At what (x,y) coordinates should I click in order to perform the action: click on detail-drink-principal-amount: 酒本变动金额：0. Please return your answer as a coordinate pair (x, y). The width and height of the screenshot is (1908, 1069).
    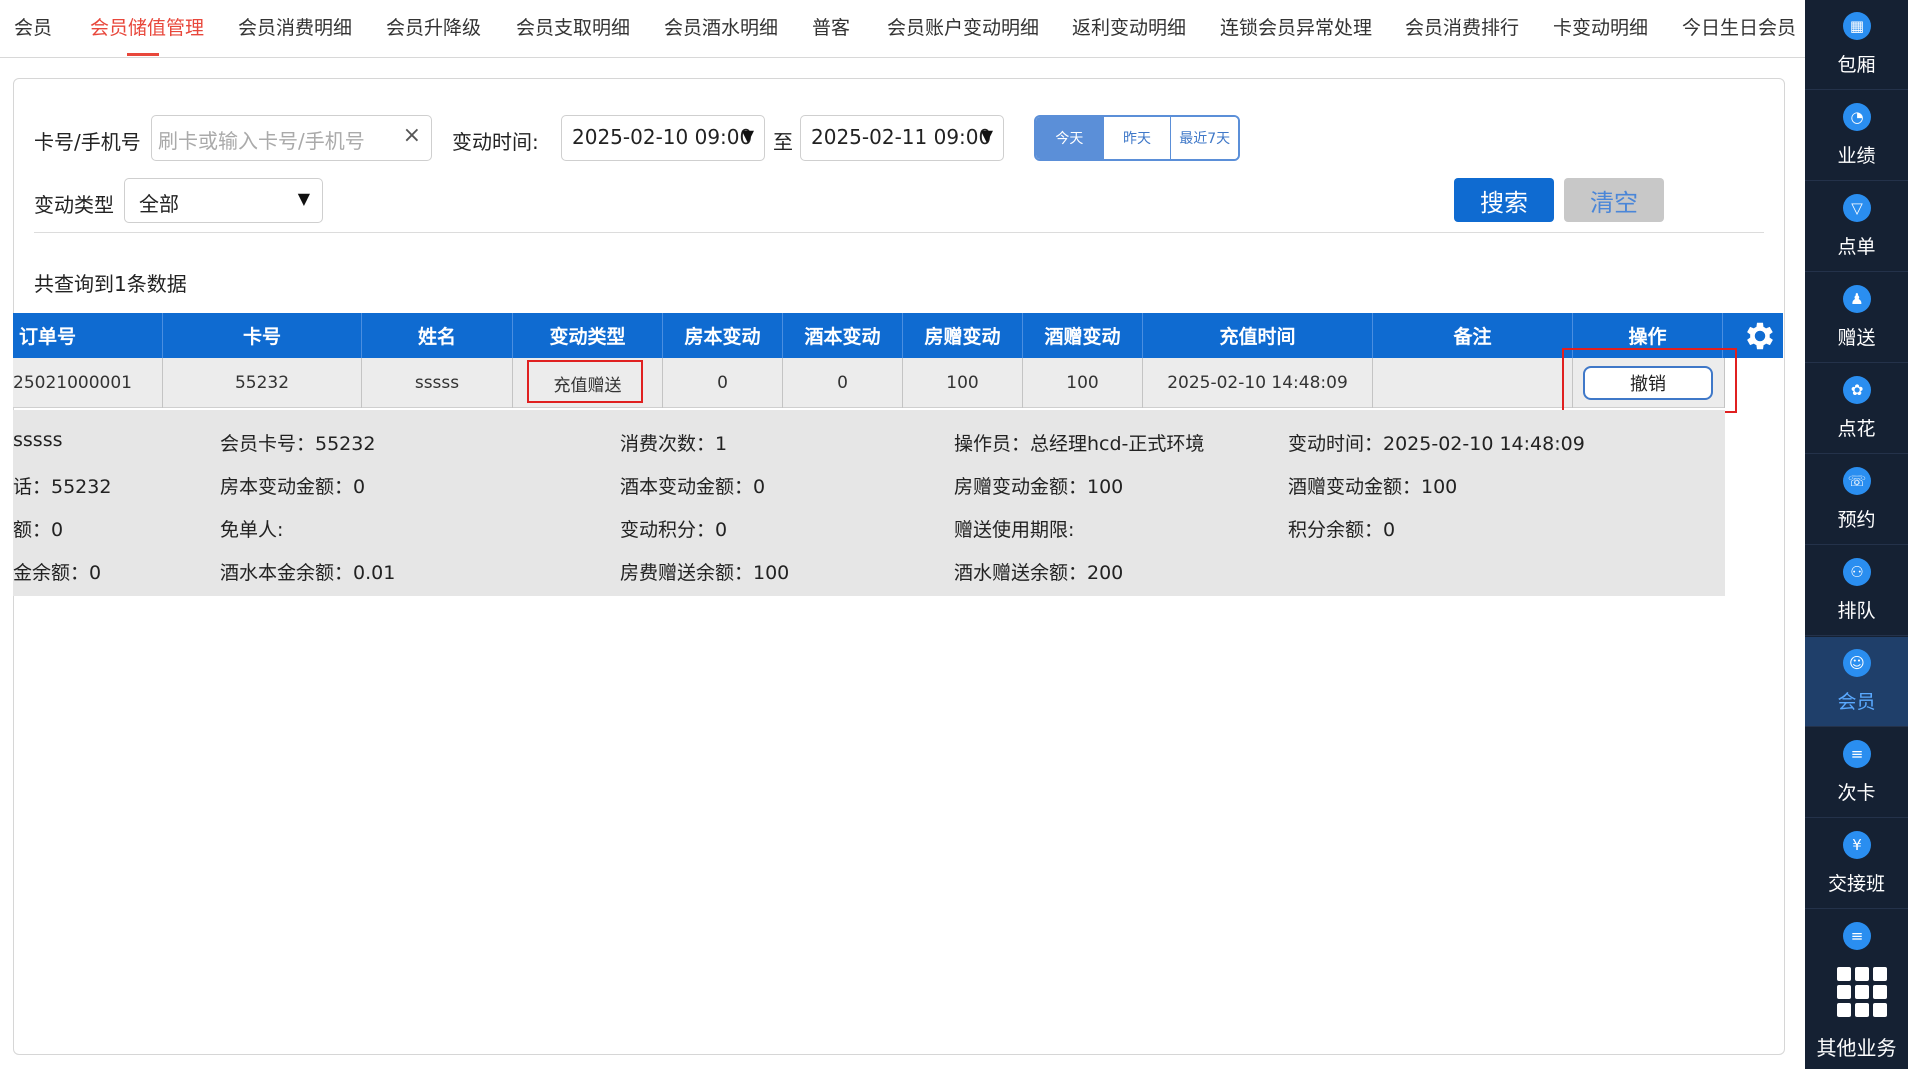
    Looking at the image, I should click on (693, 487).